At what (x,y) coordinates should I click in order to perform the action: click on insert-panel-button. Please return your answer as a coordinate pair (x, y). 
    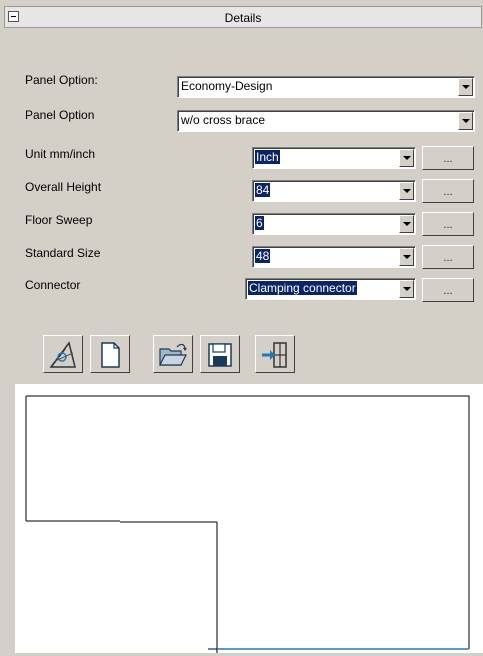
    Looking at the image, I should click on (275, 354).